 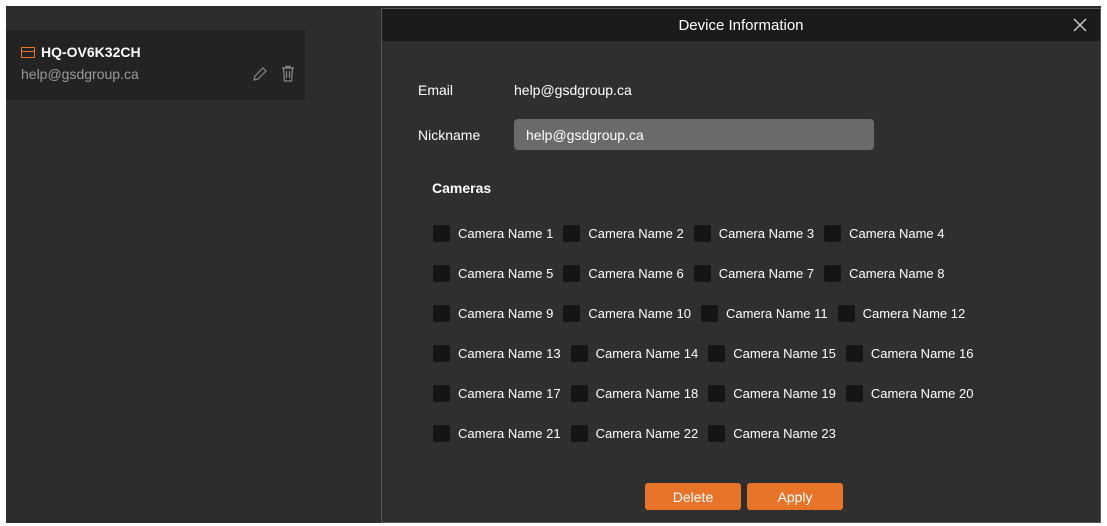 I want to click on camera-checkbox-item: Camera Name 20, so click(x=909, y=393).